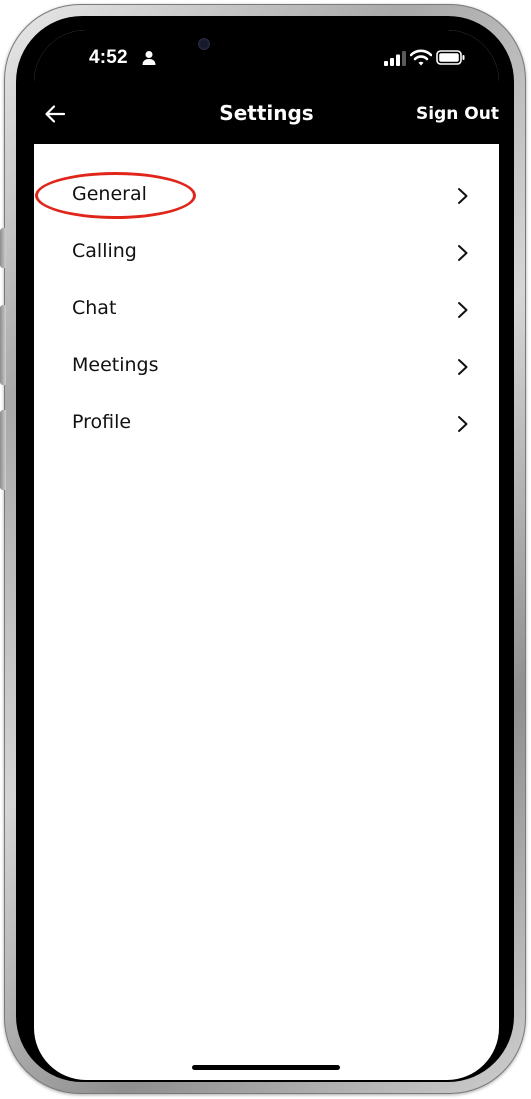  What do you see at coordinates (457, 114) in the screenshot?
I see `sign-out-button: Sign Out` at bounding box center [457, 114].